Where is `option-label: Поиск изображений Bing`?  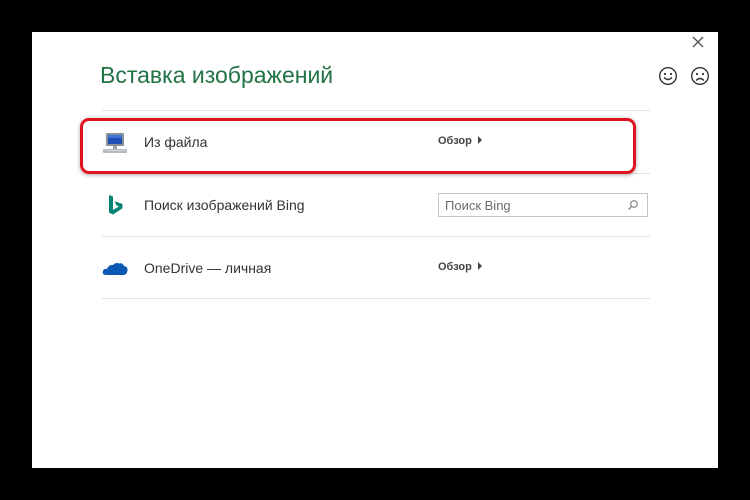
option-label: Поиск изображений Bing is located at coordinates (224, 205).